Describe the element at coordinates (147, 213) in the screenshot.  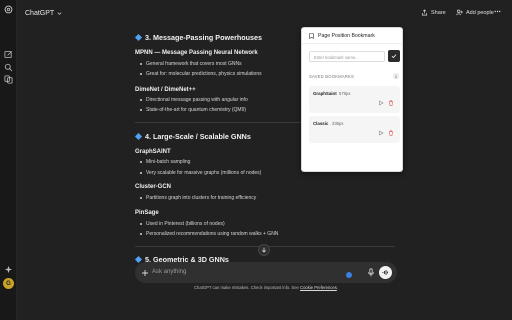
I see `model-heading: PinSage` at that location.